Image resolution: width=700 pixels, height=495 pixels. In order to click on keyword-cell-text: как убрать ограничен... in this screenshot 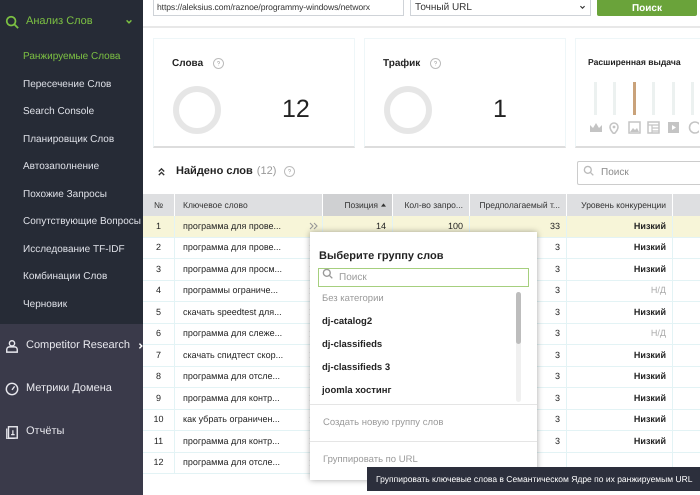, I will do `click(231, 419)`.